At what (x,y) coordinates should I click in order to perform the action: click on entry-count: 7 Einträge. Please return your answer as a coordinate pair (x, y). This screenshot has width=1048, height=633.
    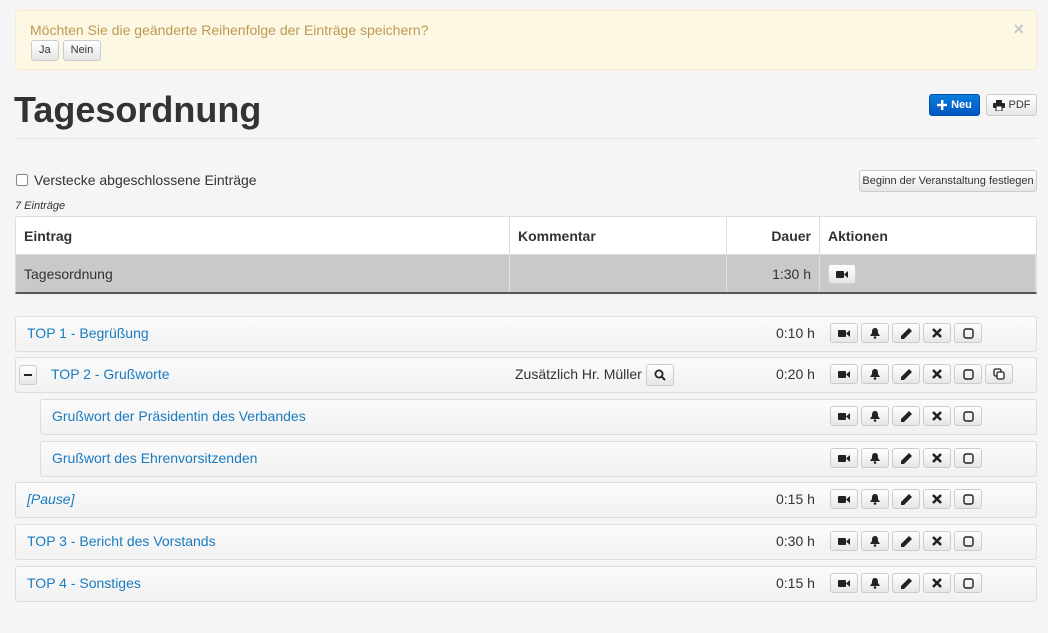
    Looking at the image, I should click on (40, 206).